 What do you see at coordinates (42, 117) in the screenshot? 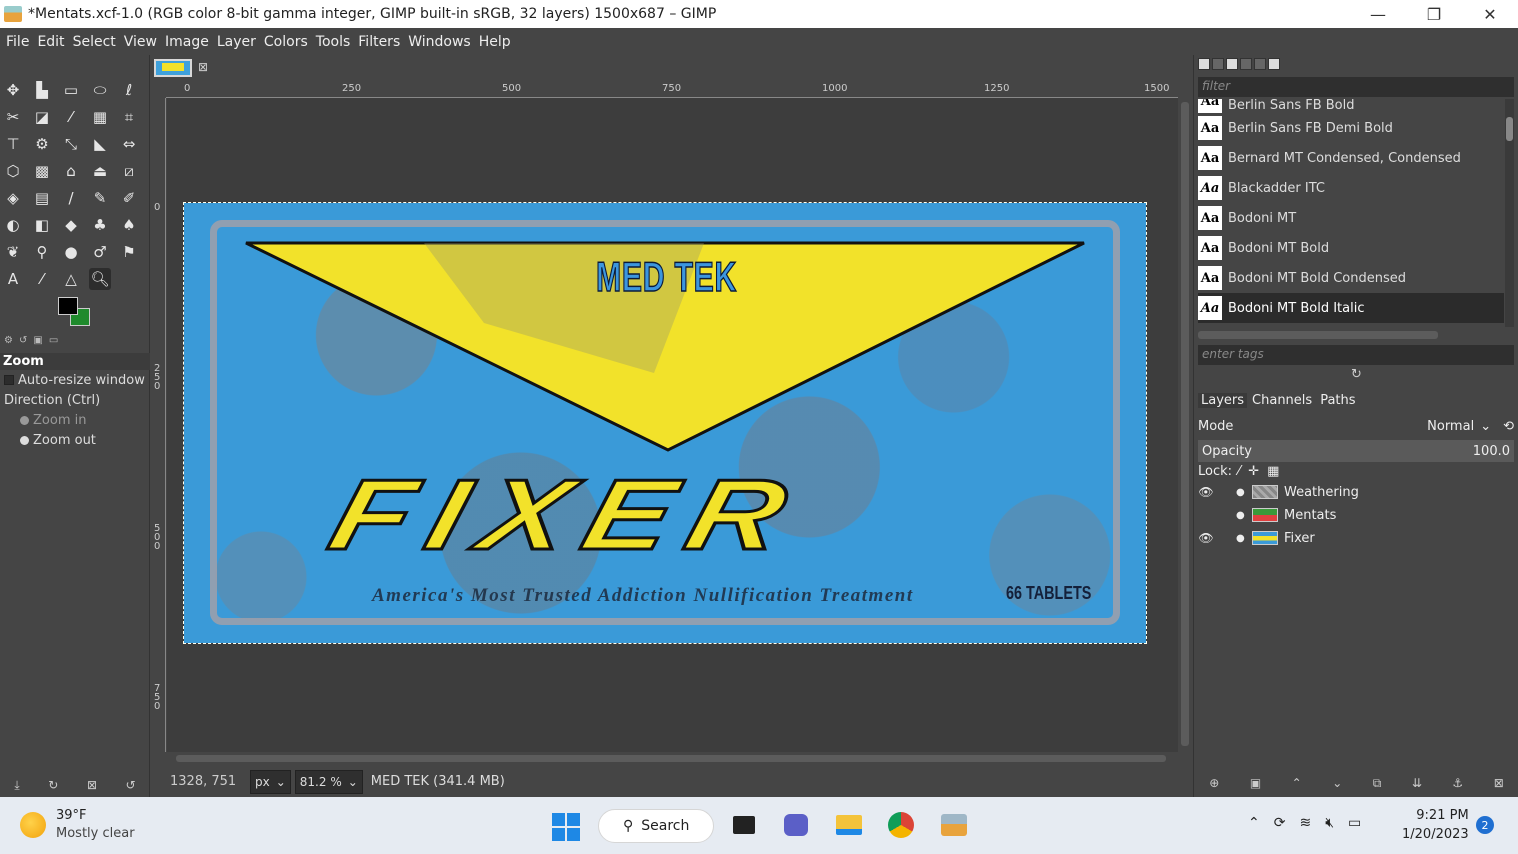
I see `foreground-select-icon: ◪` at bounding box center [42, 117].